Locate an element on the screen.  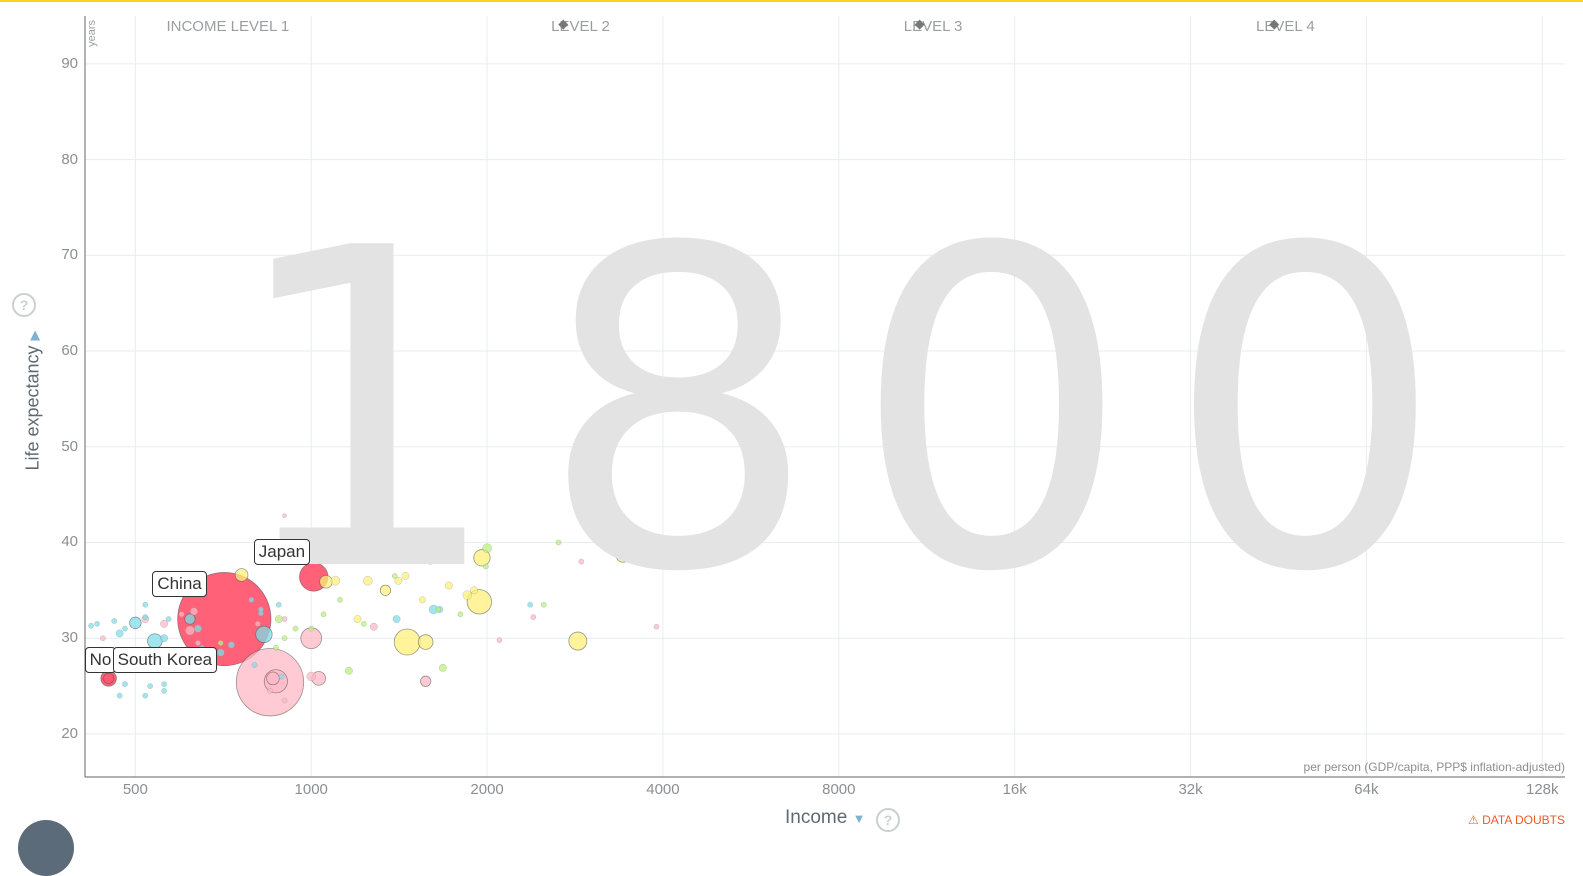
bubble-chad is located at coordinates (119, 695).